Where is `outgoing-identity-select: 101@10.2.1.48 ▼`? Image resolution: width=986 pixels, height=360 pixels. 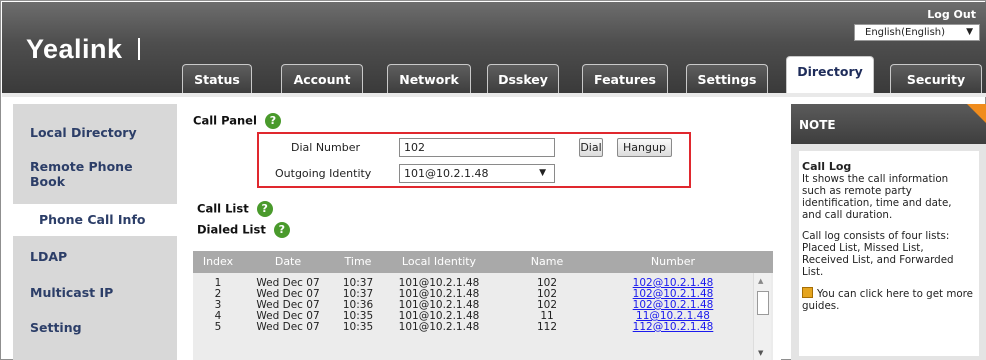 outgoing-identity-select: 101@10.2.1.48 ▼ is located at coordinates (477, 173).